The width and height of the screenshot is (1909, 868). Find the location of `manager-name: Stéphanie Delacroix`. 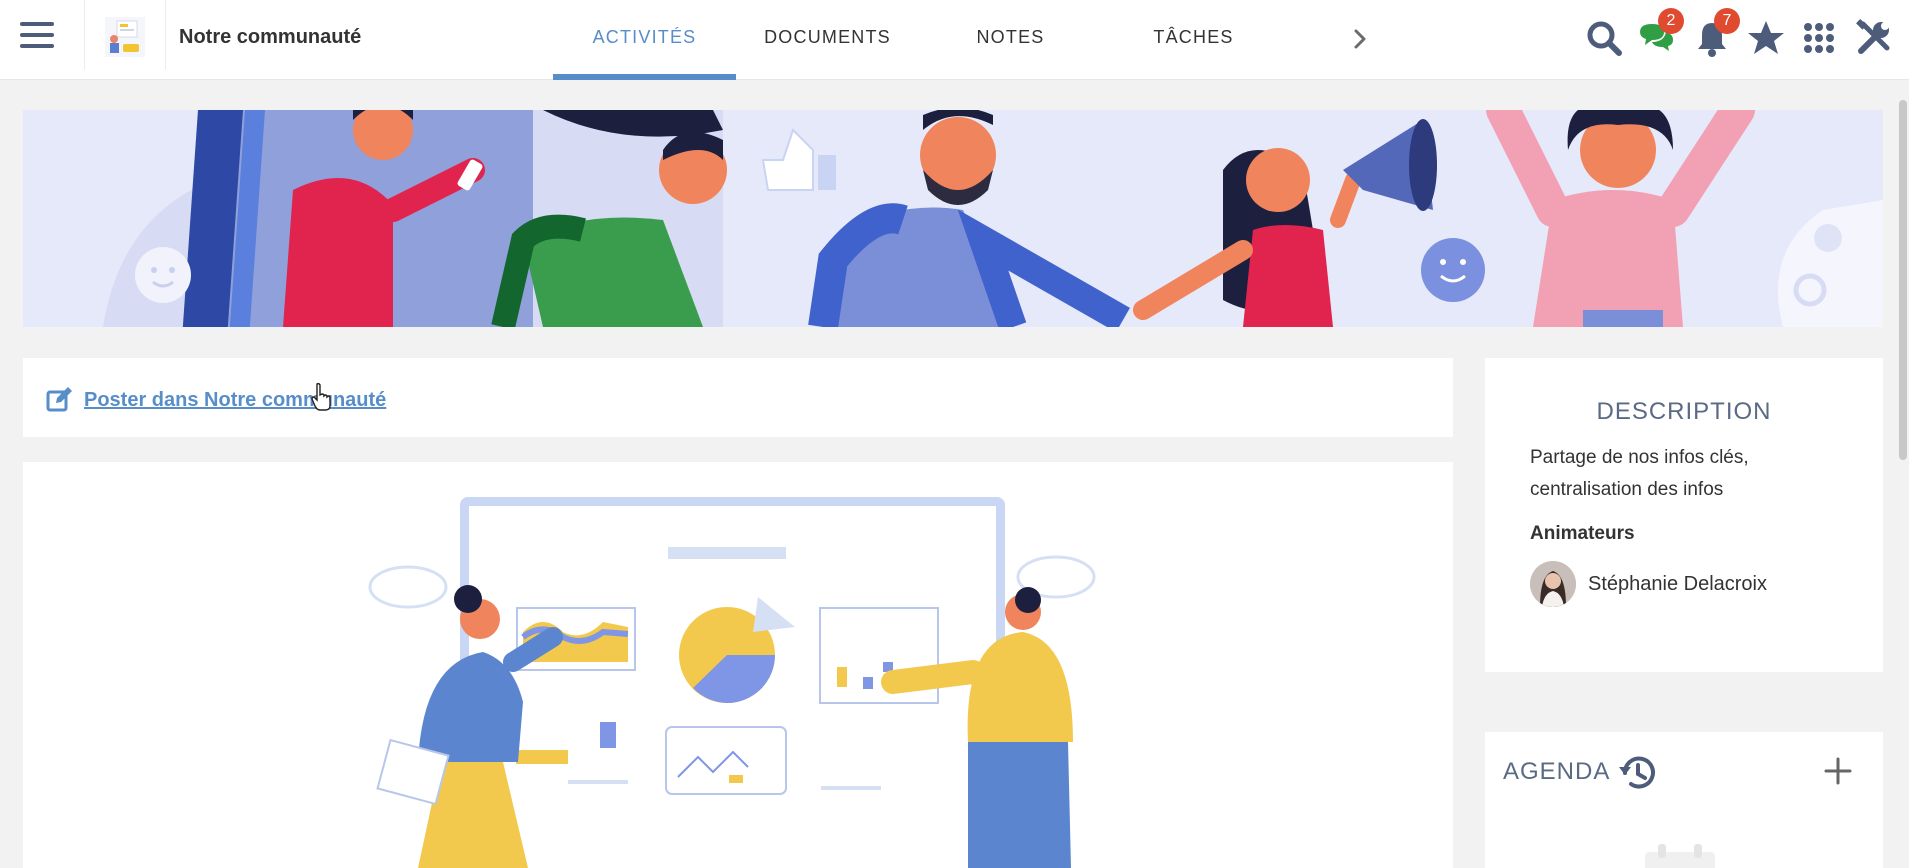

manager-name: Stéphanie Delacroix is located at coordinates (1677, 583).